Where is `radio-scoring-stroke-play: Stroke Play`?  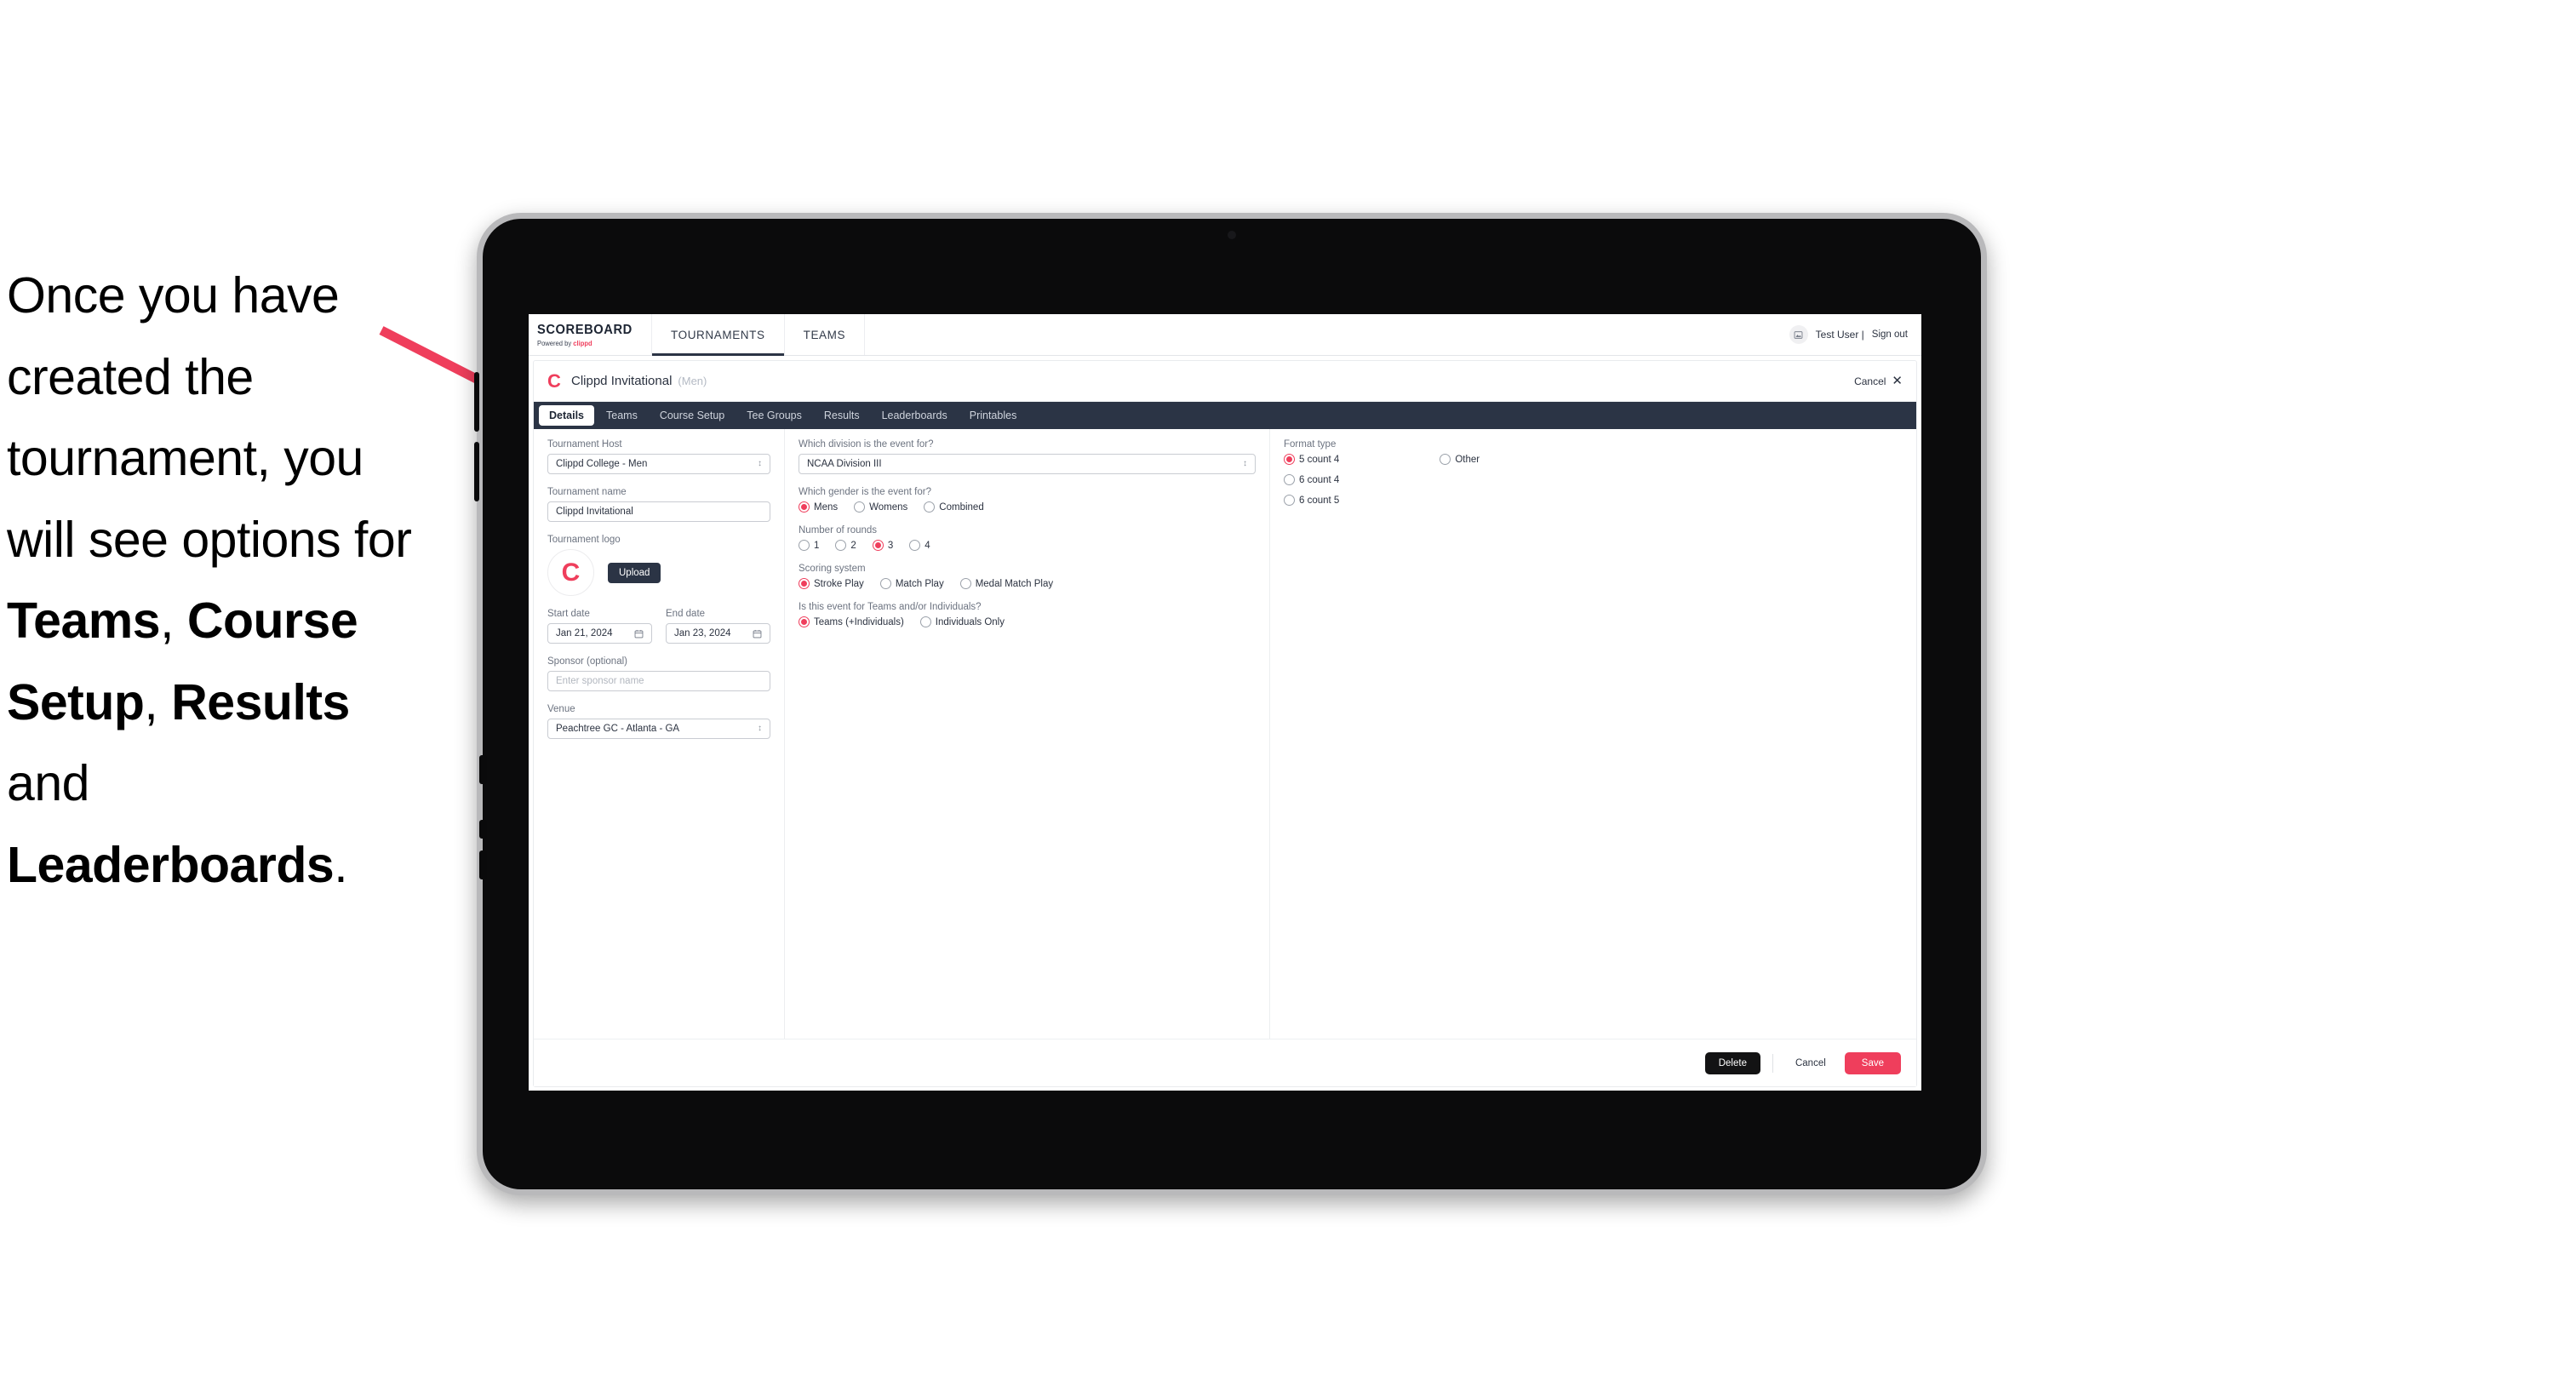 radio-scoring-stroke-play: Stroke Play is located at coordinates (831, 583).